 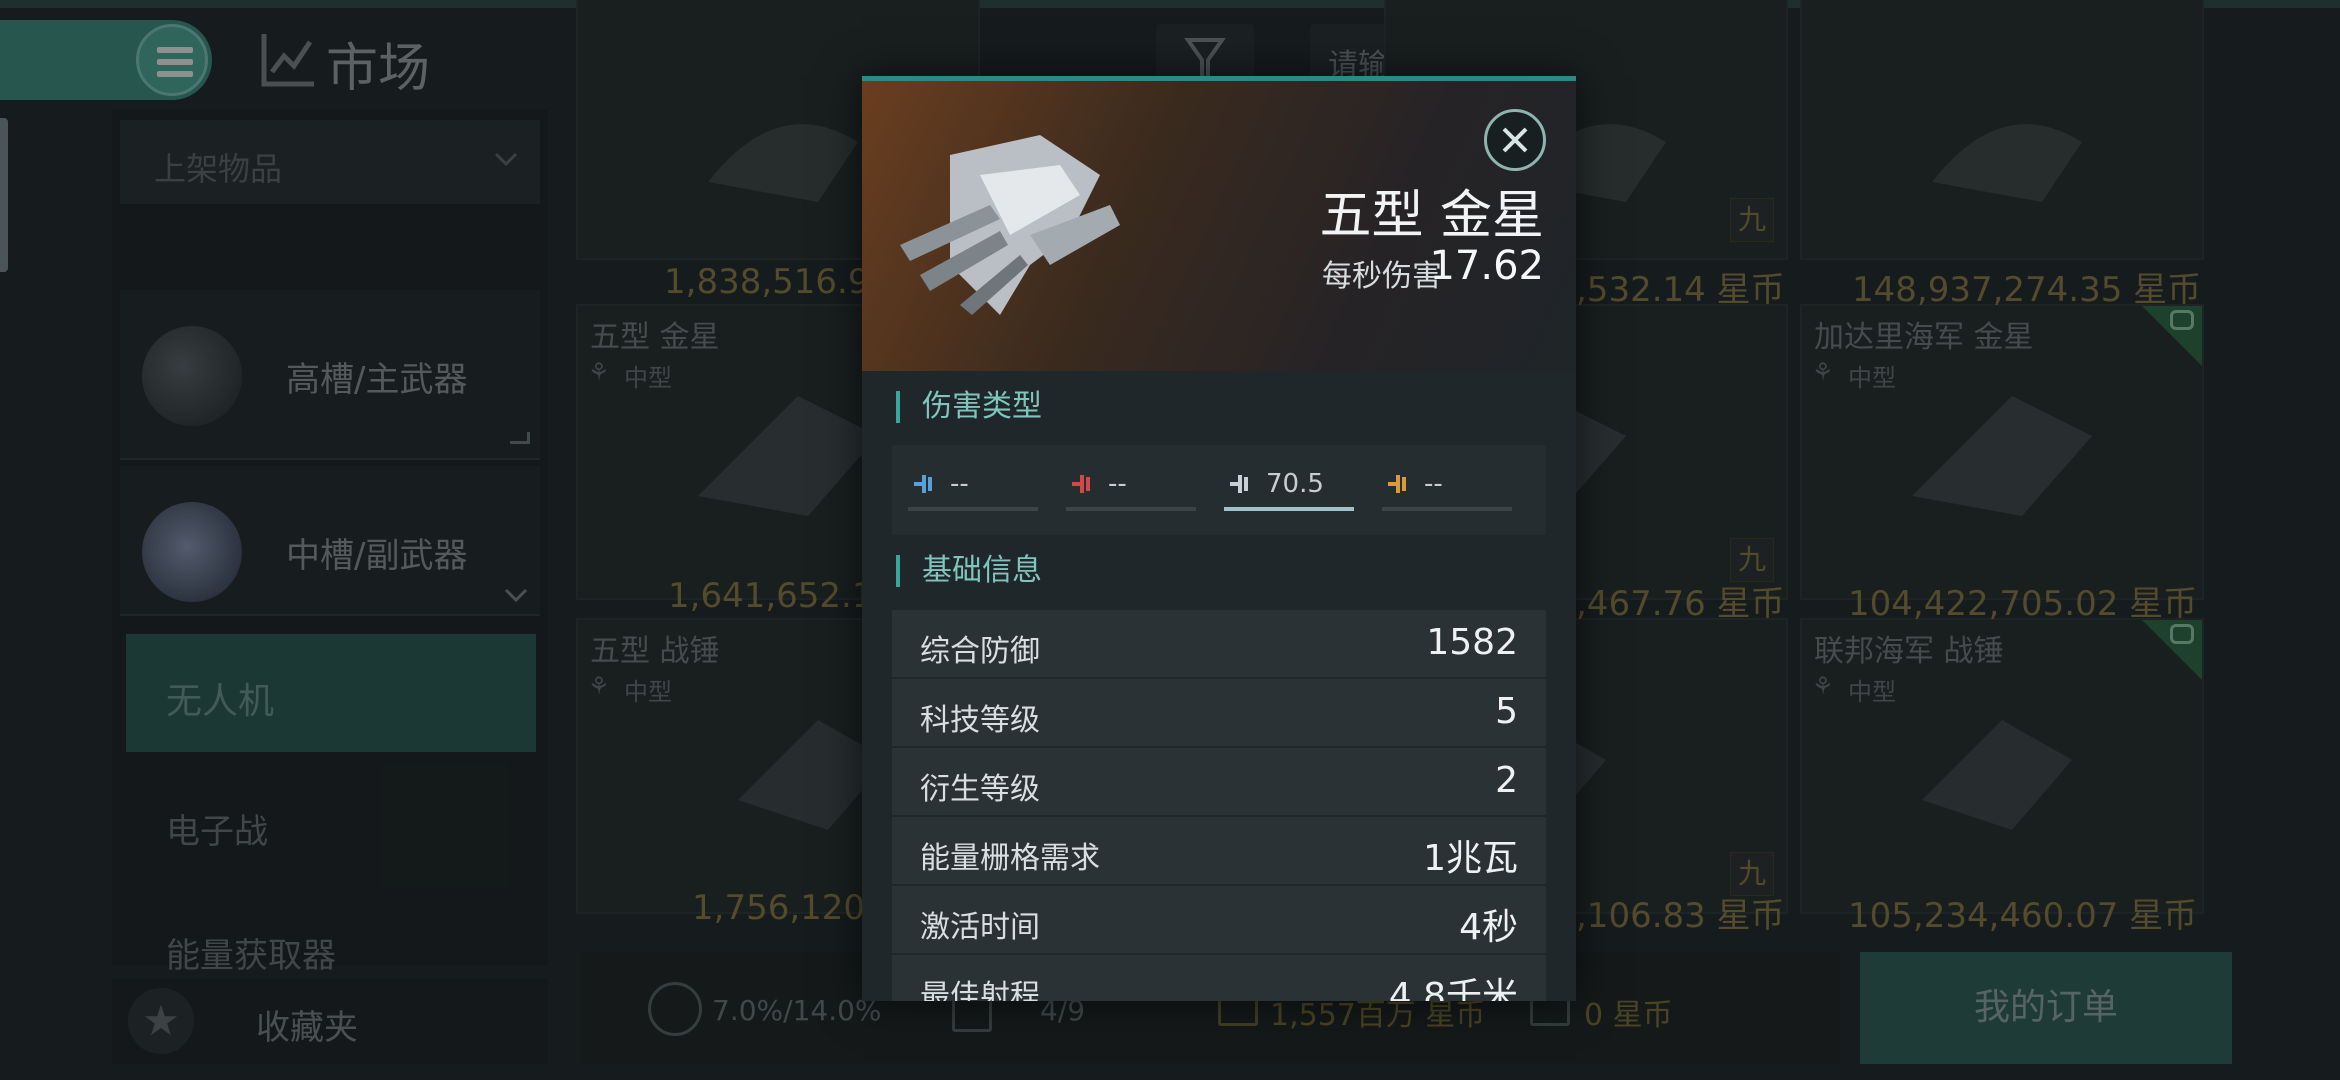 I want to click on info-row: 衍生等级 2, so click(x=1219, y=781).